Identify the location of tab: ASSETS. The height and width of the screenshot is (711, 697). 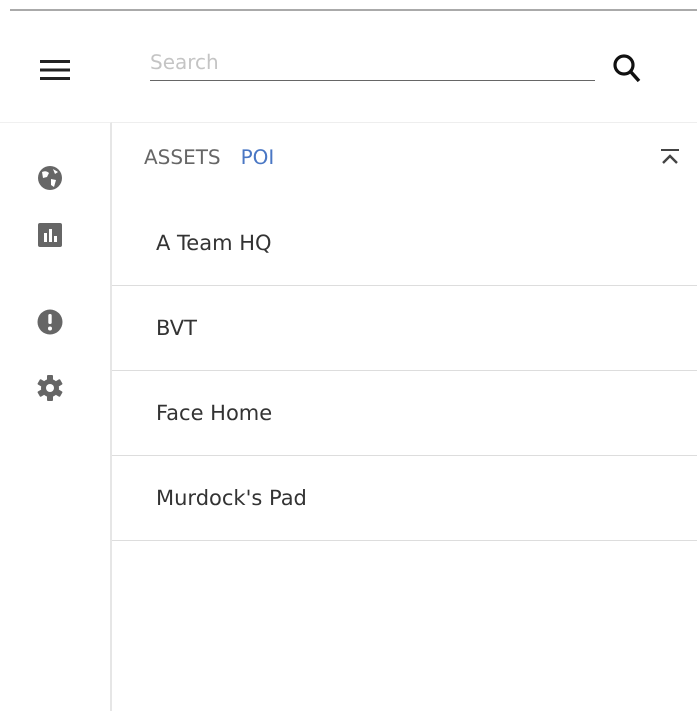
(182, 157).